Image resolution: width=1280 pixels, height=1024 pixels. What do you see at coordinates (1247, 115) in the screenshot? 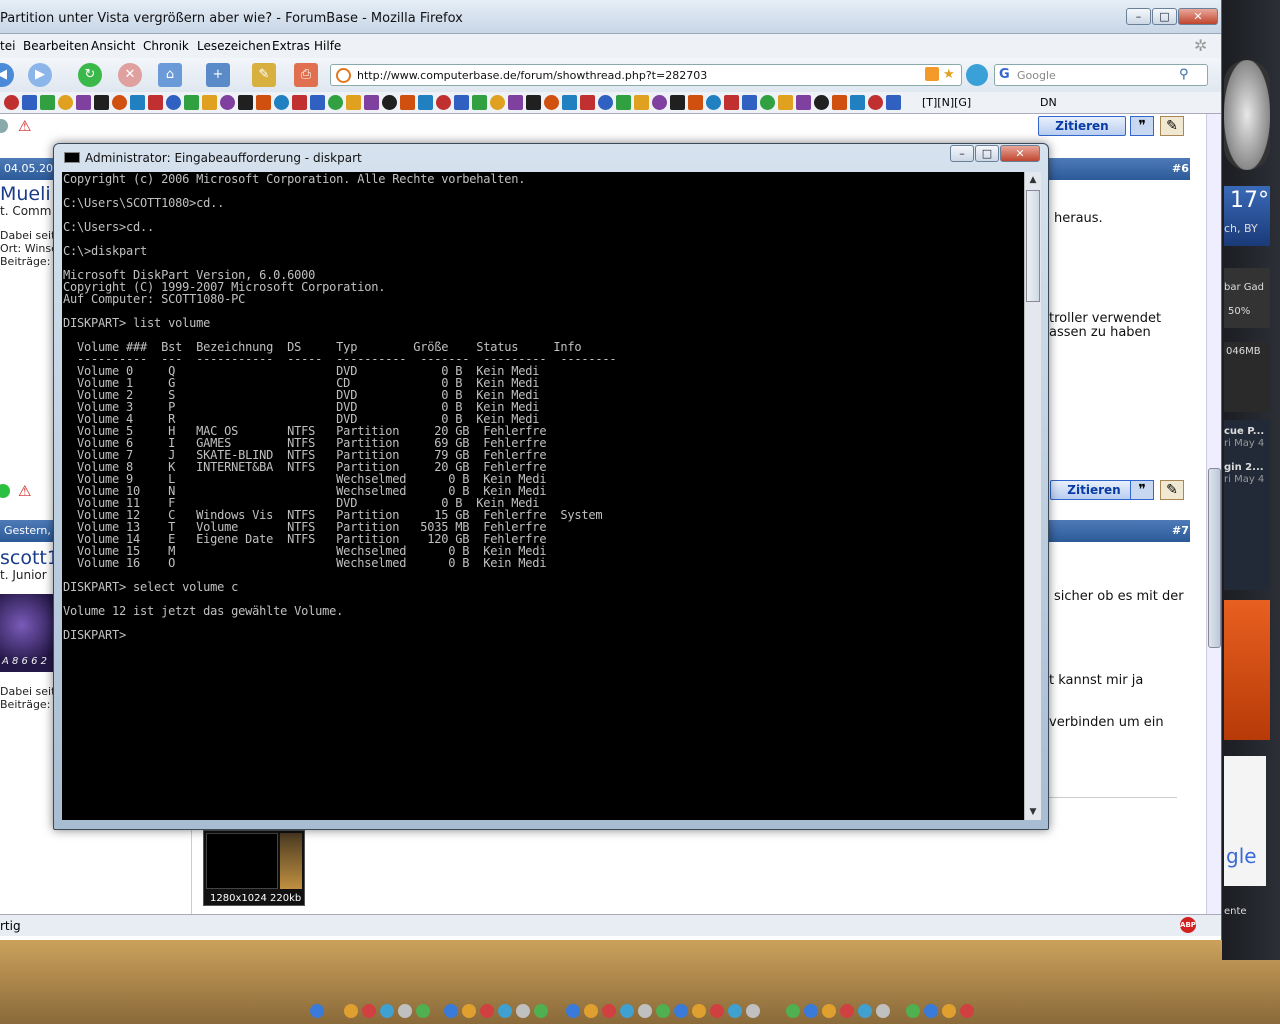
I see `clock-gadget` at bounding box center [1247, 115].